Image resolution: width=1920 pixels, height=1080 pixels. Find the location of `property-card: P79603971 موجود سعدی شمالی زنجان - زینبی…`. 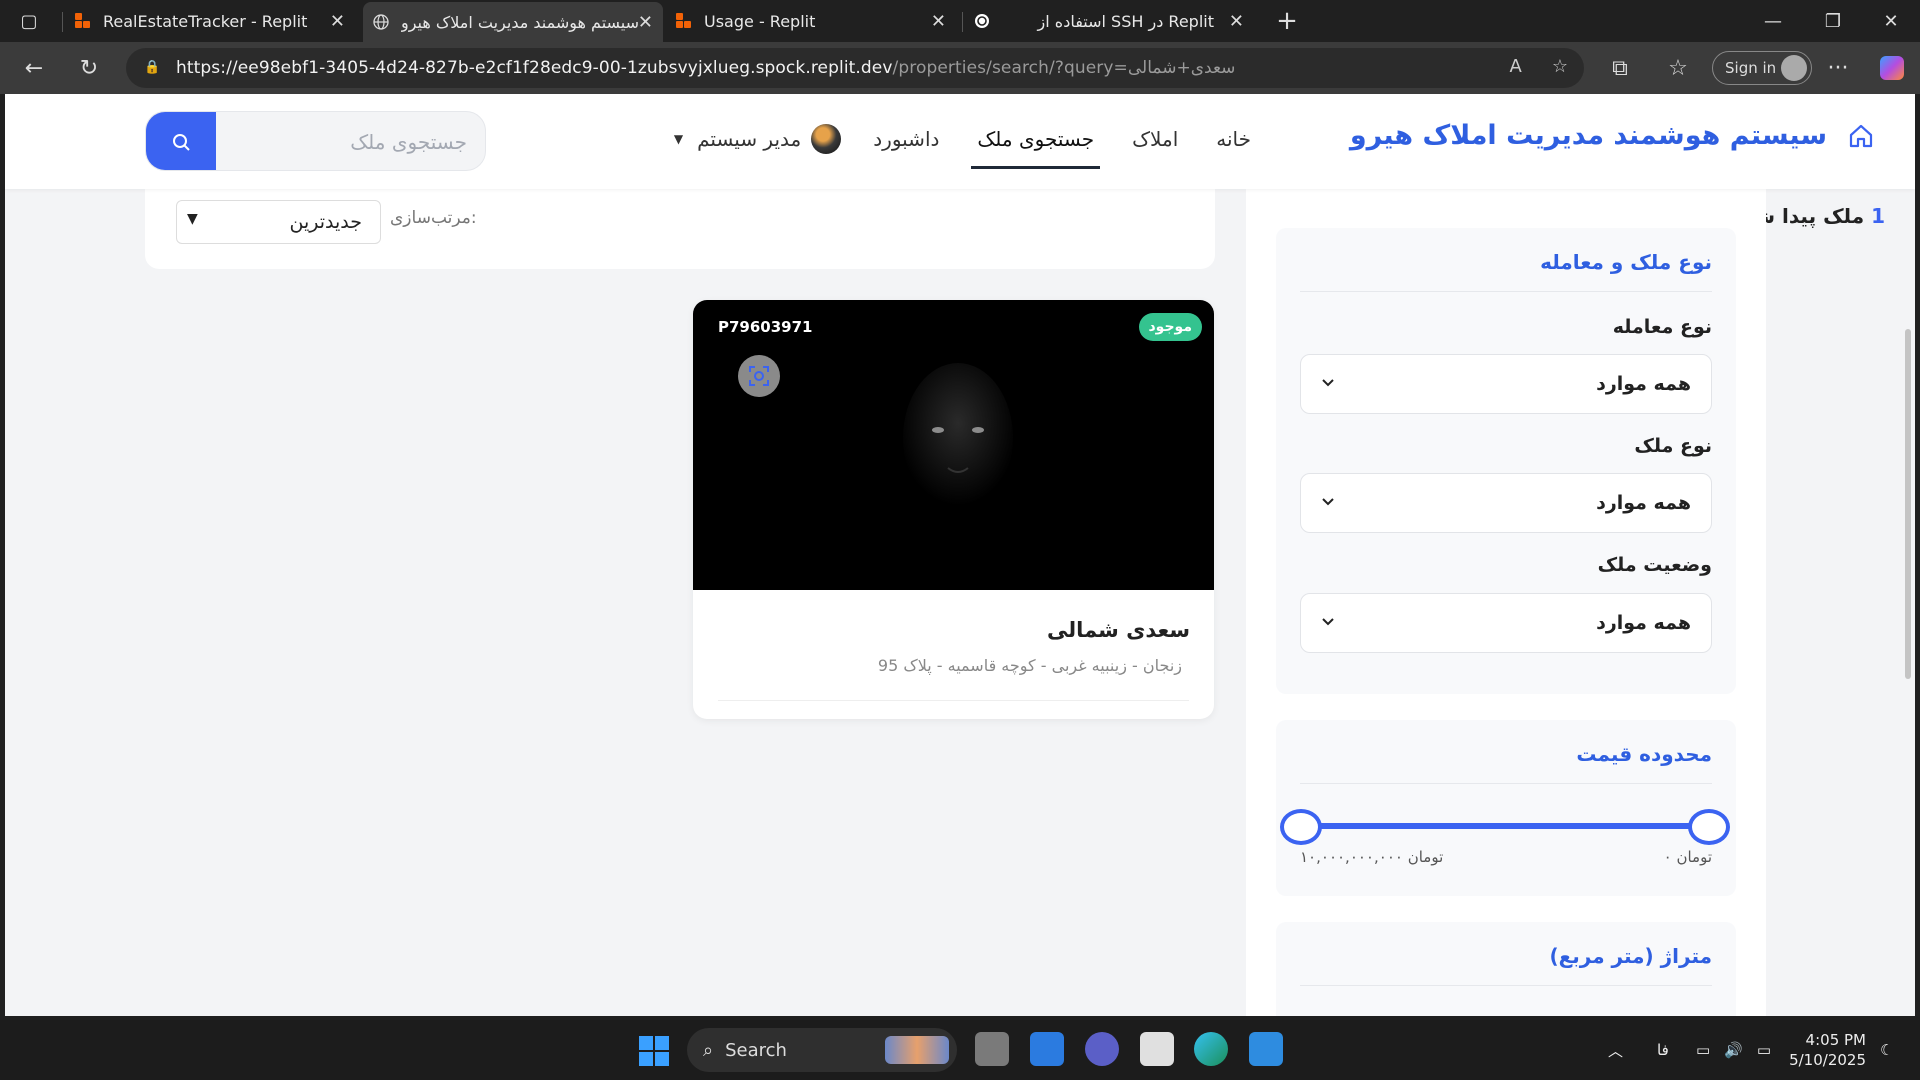

property-card: P79603971 موجود سعدی شمالی زنجان - زینبی… is located at coordinates (953, 509).